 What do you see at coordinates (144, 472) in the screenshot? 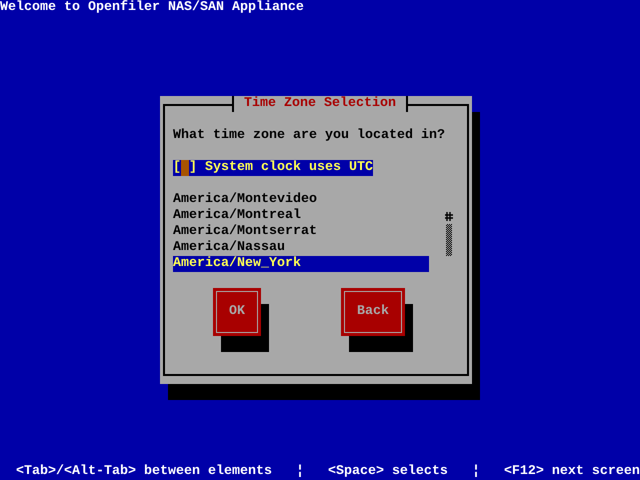
I see `status-text: <Tab>/<Alt-Tab> between elements` at bounding box center [144, 472].